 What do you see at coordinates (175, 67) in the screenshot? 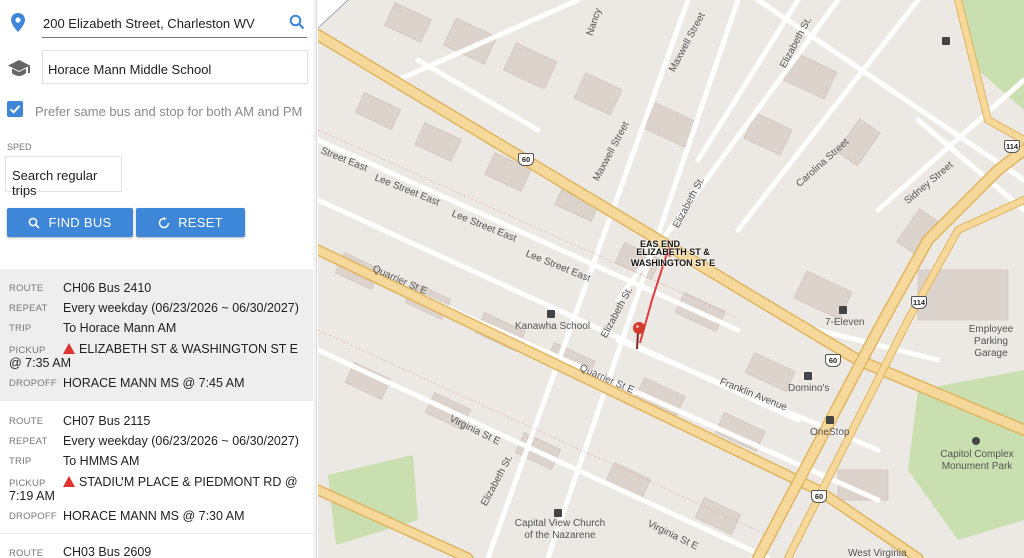
I see `school-field: Horace Mann Middle School` at bounding box center [175, 67].